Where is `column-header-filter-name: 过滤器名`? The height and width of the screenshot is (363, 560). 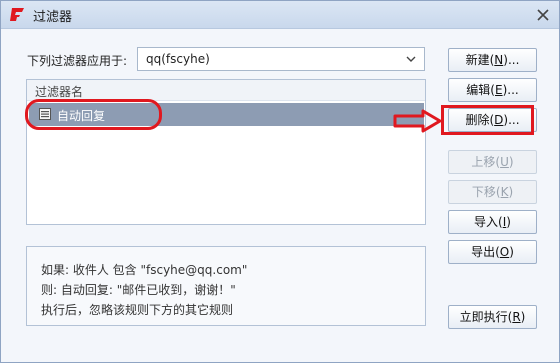 column-header-filter-name: 过滤器名 is located at coordinates (59, 92).